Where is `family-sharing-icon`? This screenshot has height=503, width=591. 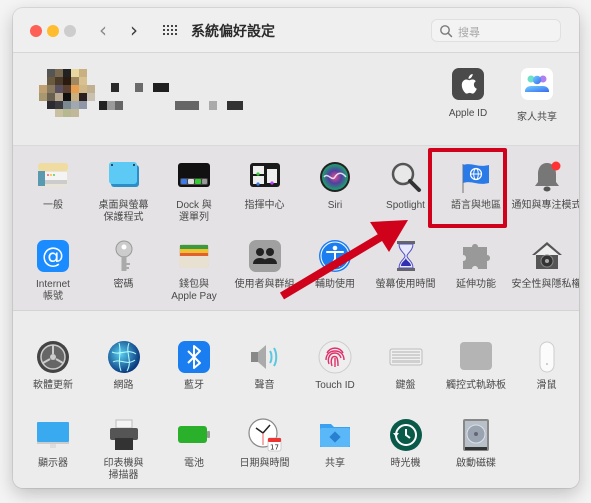 family-sharing-icon is located at coordinates (537, 84).